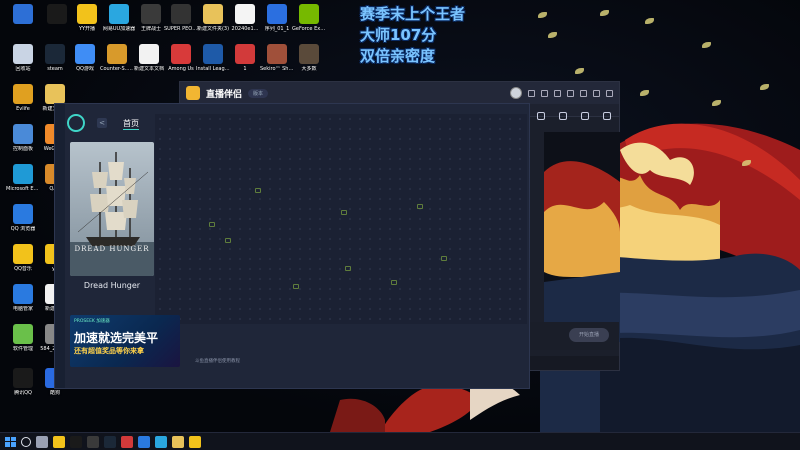  I want to click on desktop-icon: 1, so click(245, 58).